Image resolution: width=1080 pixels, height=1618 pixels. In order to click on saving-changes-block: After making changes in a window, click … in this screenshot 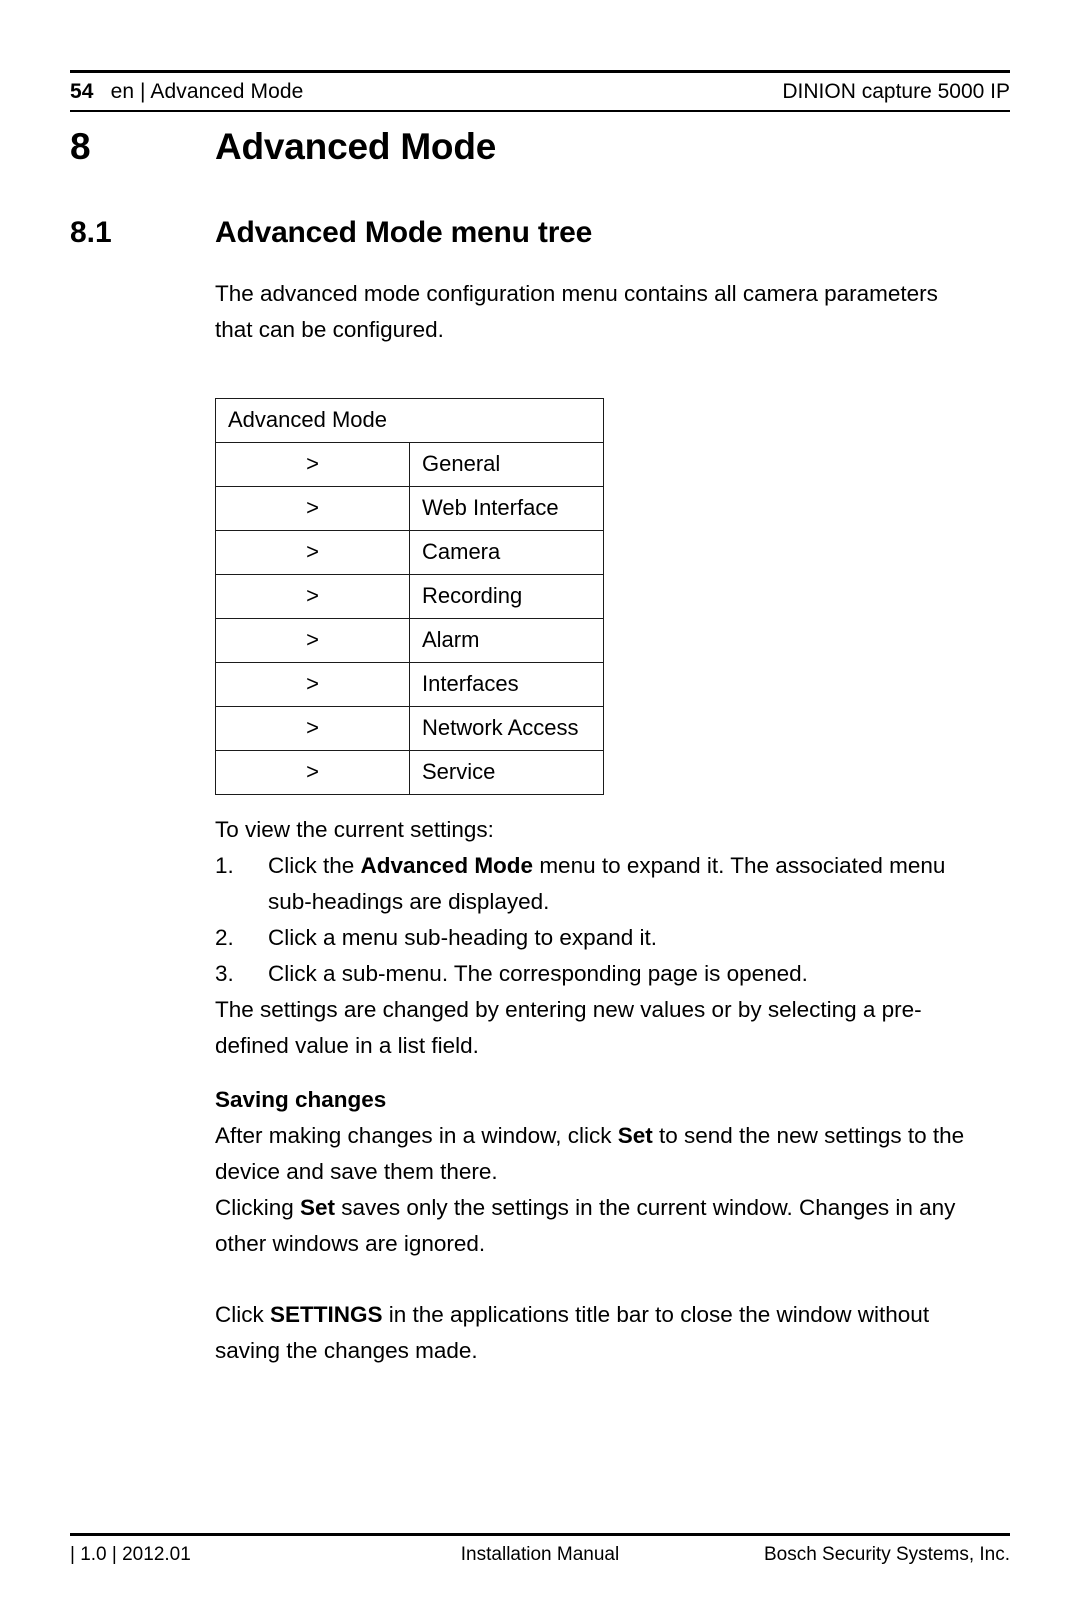, I will do `click(595, 1190)`.